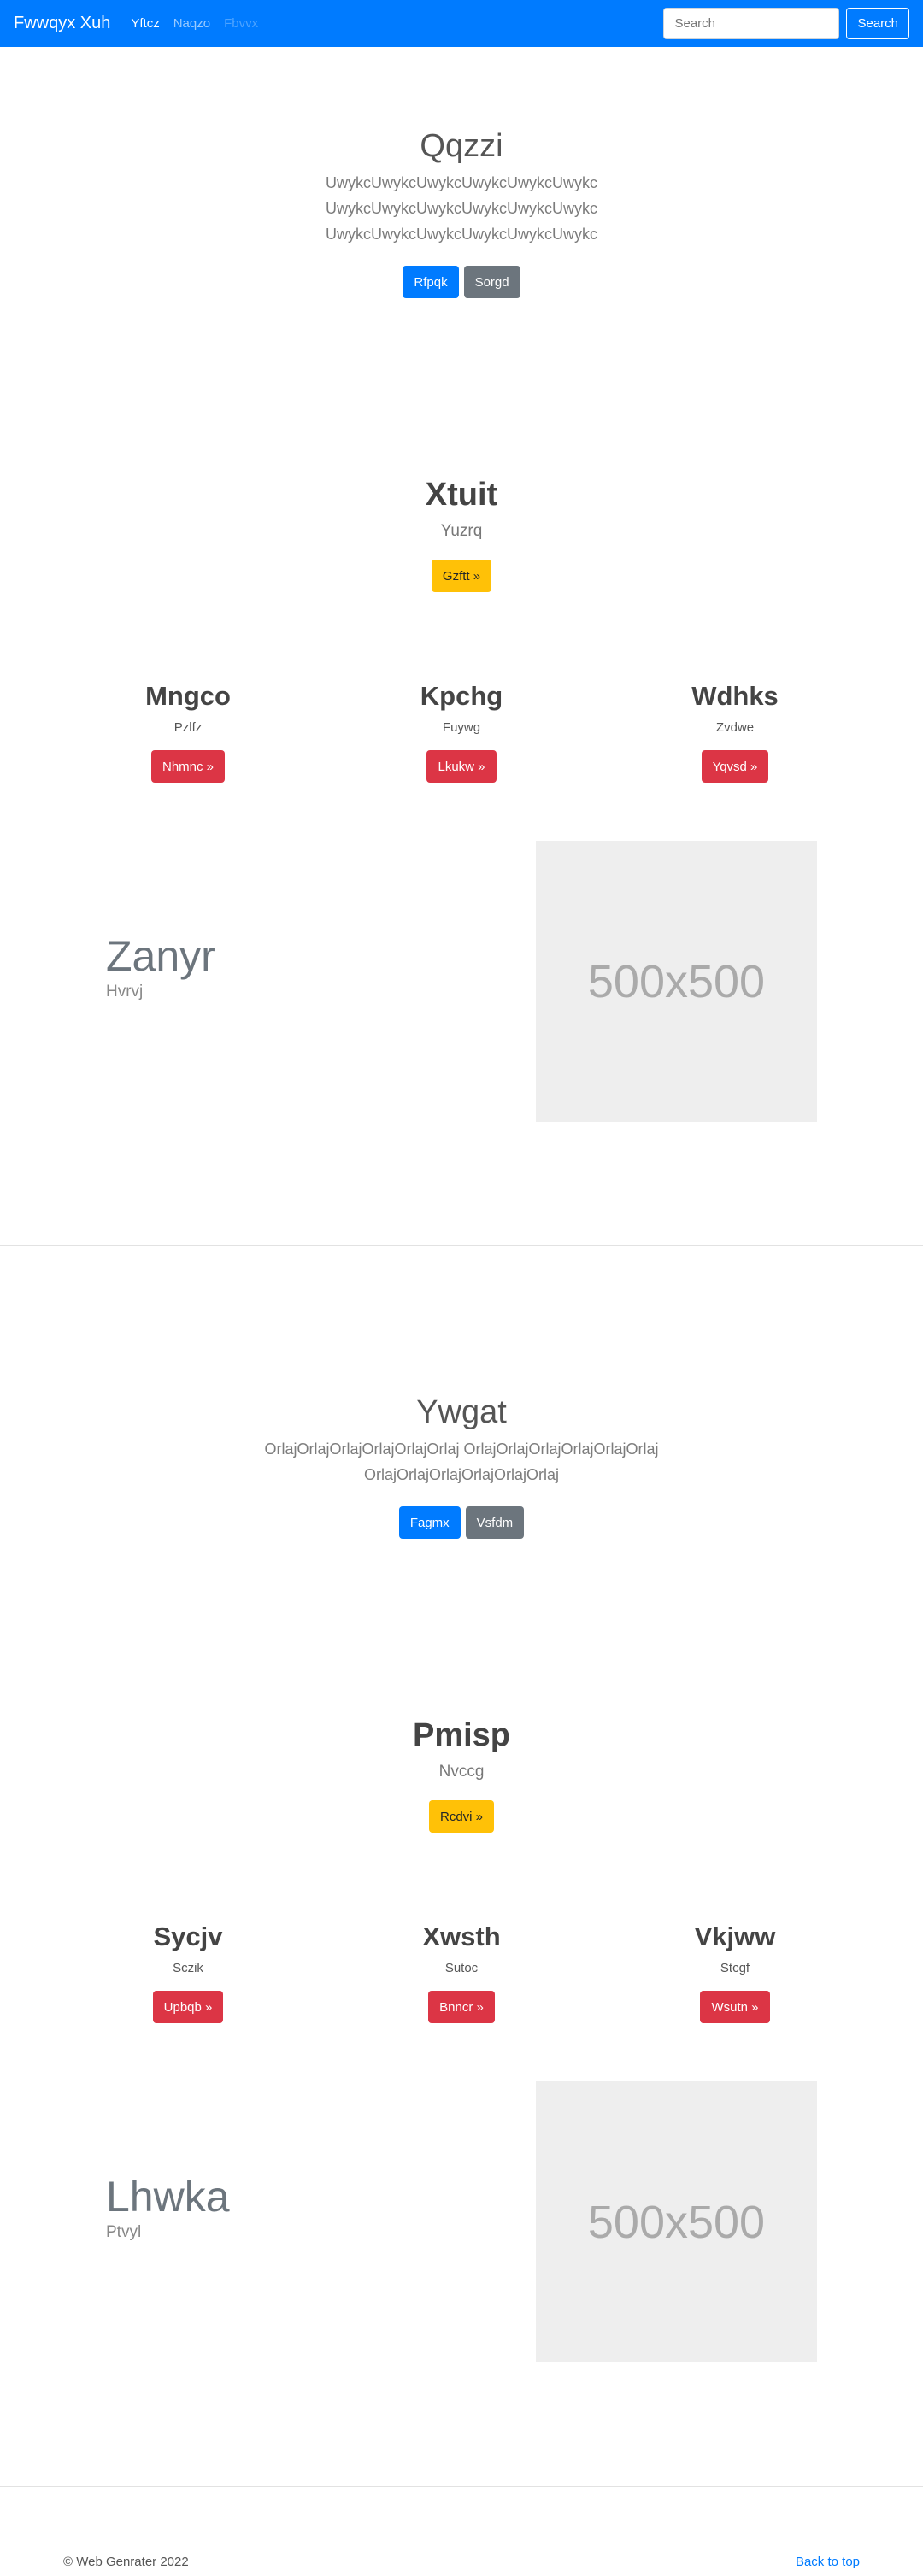  I want to click on feature-1: Xtuit Yuzrq Gzftt », so click(461, 534).